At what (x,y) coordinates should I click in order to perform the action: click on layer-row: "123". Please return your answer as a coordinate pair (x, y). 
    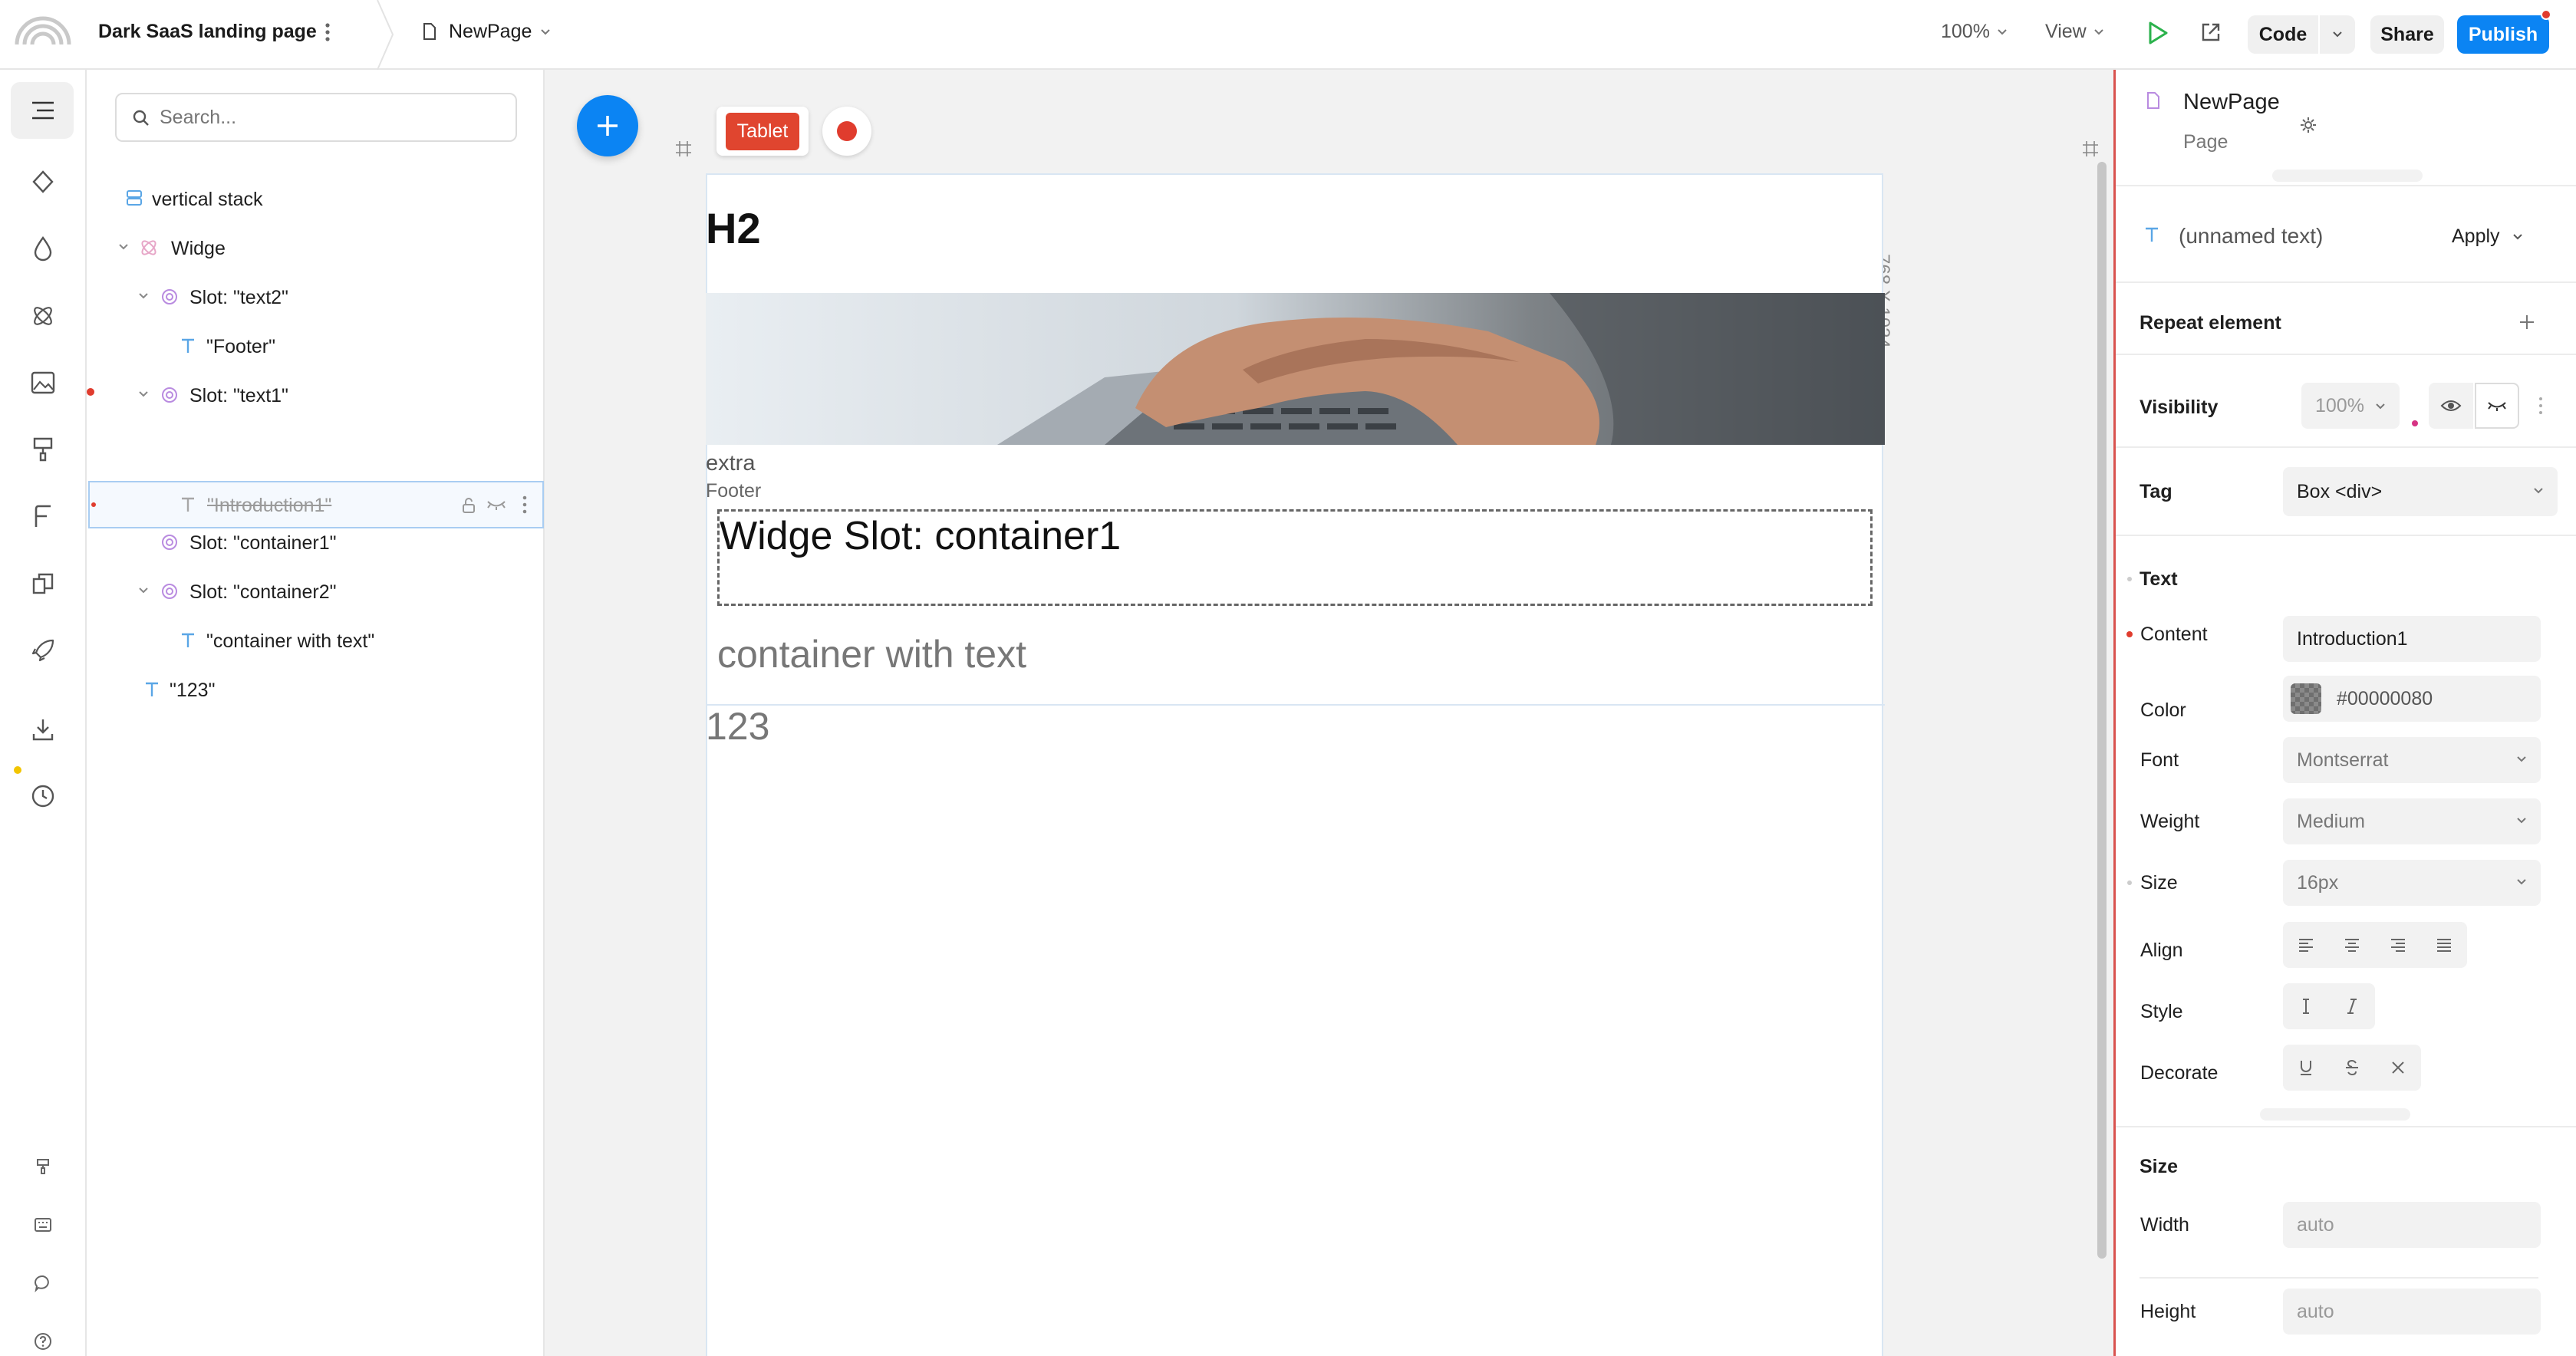
    Looking at the image, I should click on (335, 690).